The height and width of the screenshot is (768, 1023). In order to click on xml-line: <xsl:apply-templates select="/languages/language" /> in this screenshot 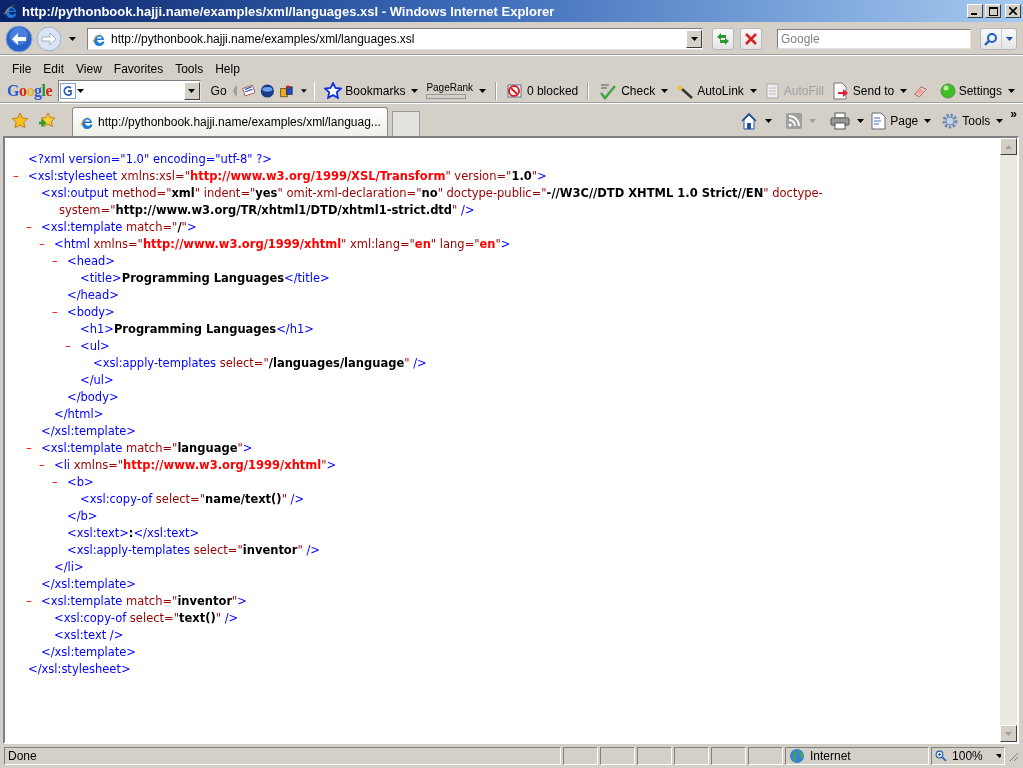, I will do `click(260, 363)`.